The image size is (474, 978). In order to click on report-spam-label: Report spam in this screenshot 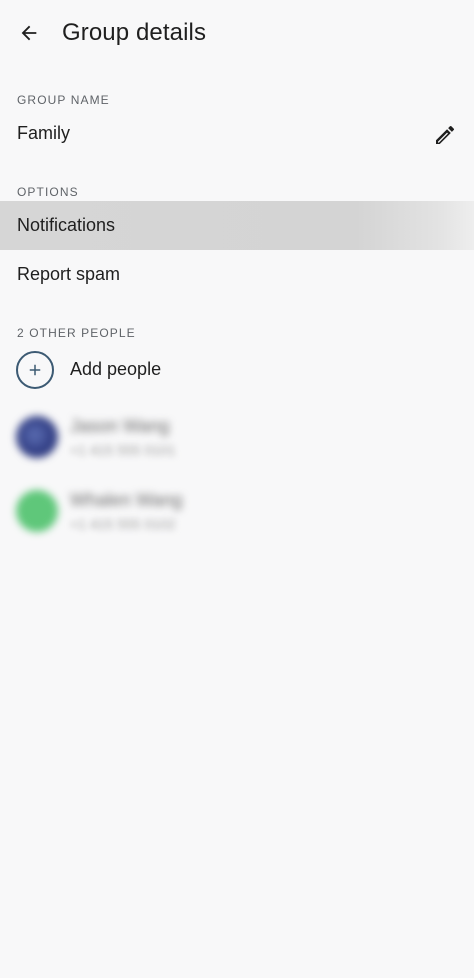, I will do `click(69, 274)`.